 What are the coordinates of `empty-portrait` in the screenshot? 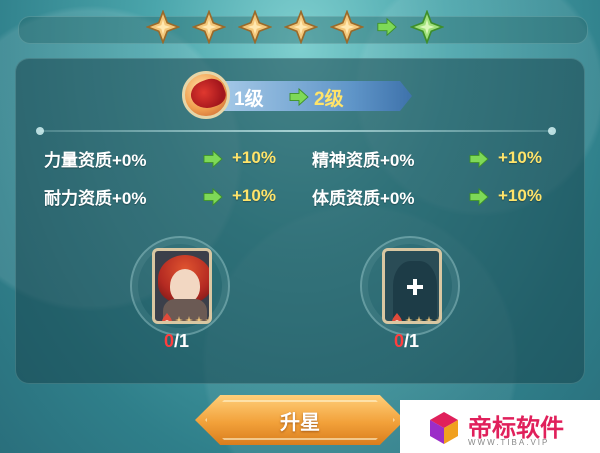 It's located at (412, 286).